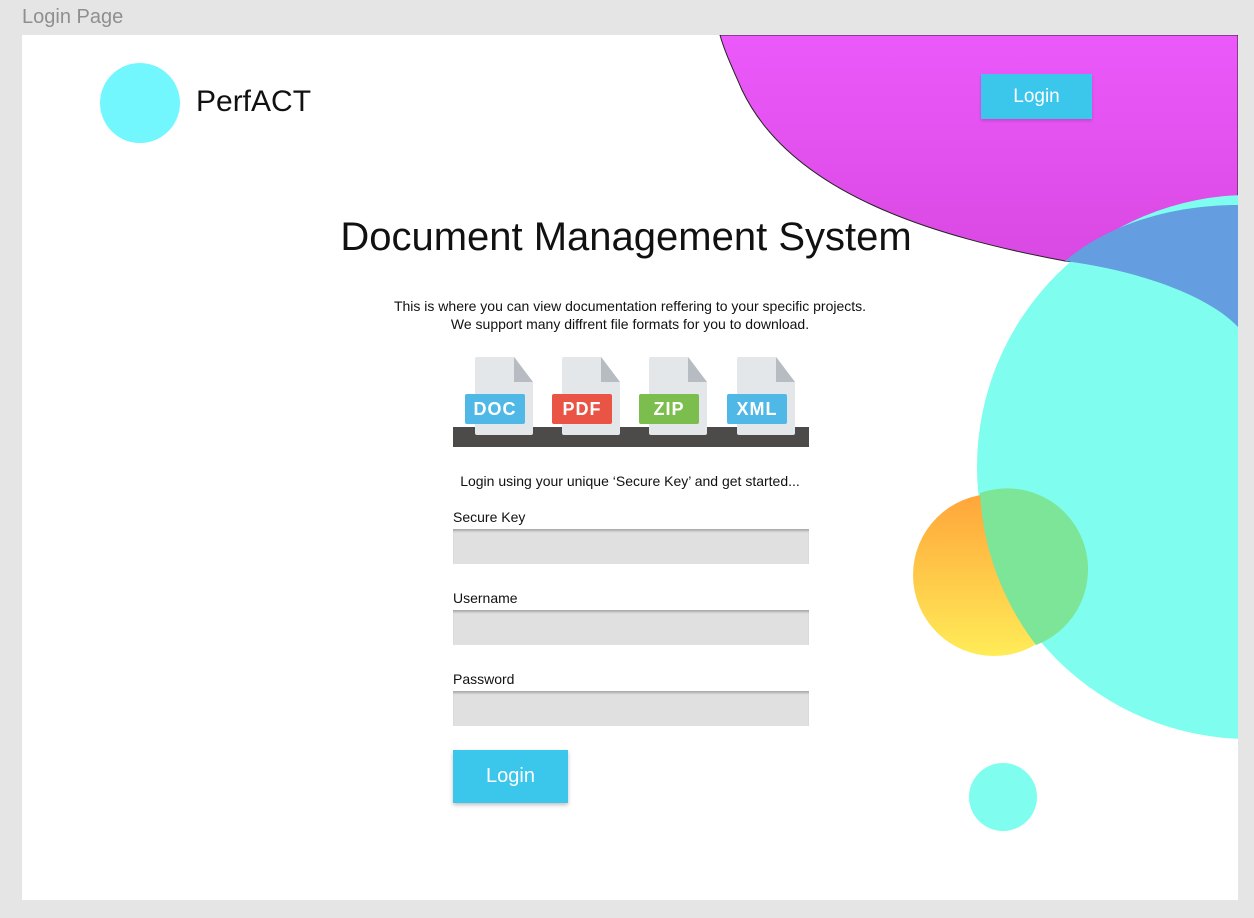 The width and height of the screenshot is (1254, 918). I want to click on frame-label: Login Page, so click(73, 17).